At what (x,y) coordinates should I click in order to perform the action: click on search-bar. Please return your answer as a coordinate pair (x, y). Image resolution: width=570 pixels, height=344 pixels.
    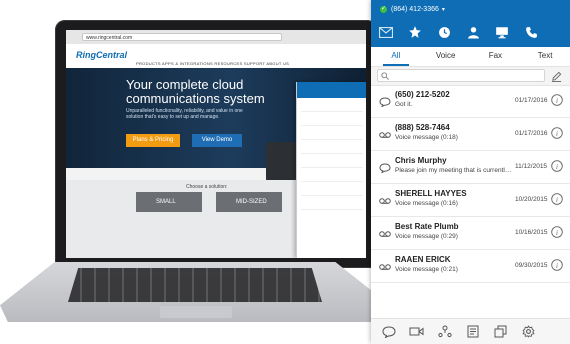
    Looking at the image, I should click on (470, 76).